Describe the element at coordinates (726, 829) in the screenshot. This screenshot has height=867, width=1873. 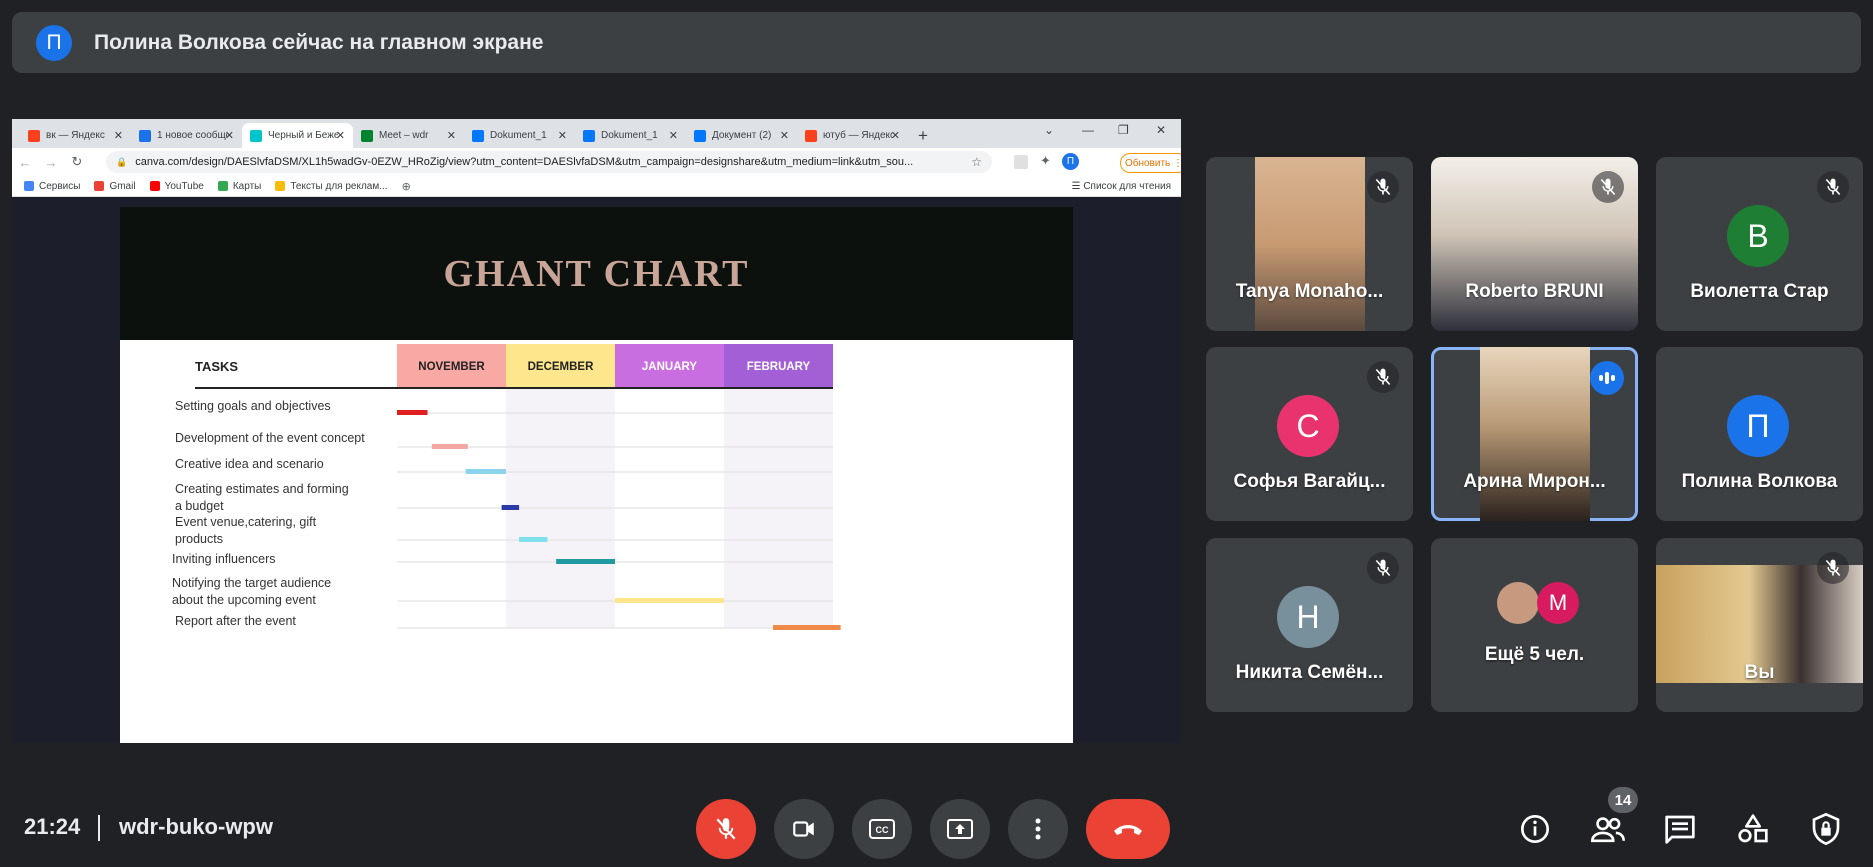
I see `mic-toggle-button` at that location.